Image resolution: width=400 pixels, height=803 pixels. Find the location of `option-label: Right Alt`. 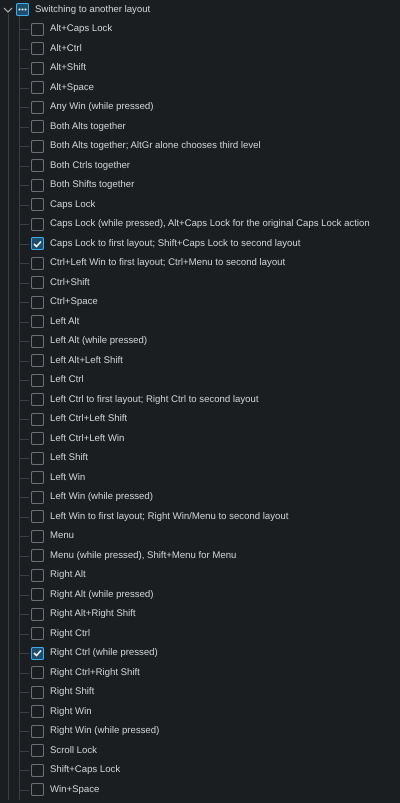

option-label: Right Alt is located at coordinates (68, 575).